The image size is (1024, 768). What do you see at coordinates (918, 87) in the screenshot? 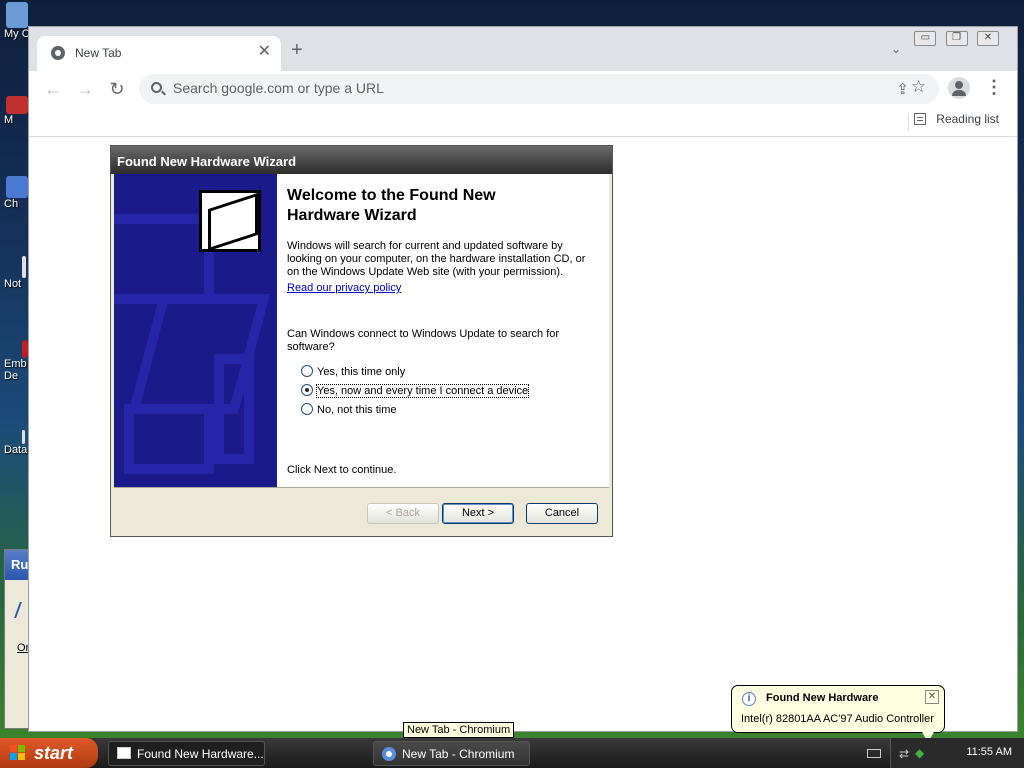
I see `bookmark-star-icon: ☆` at bounding box center [918, 87].